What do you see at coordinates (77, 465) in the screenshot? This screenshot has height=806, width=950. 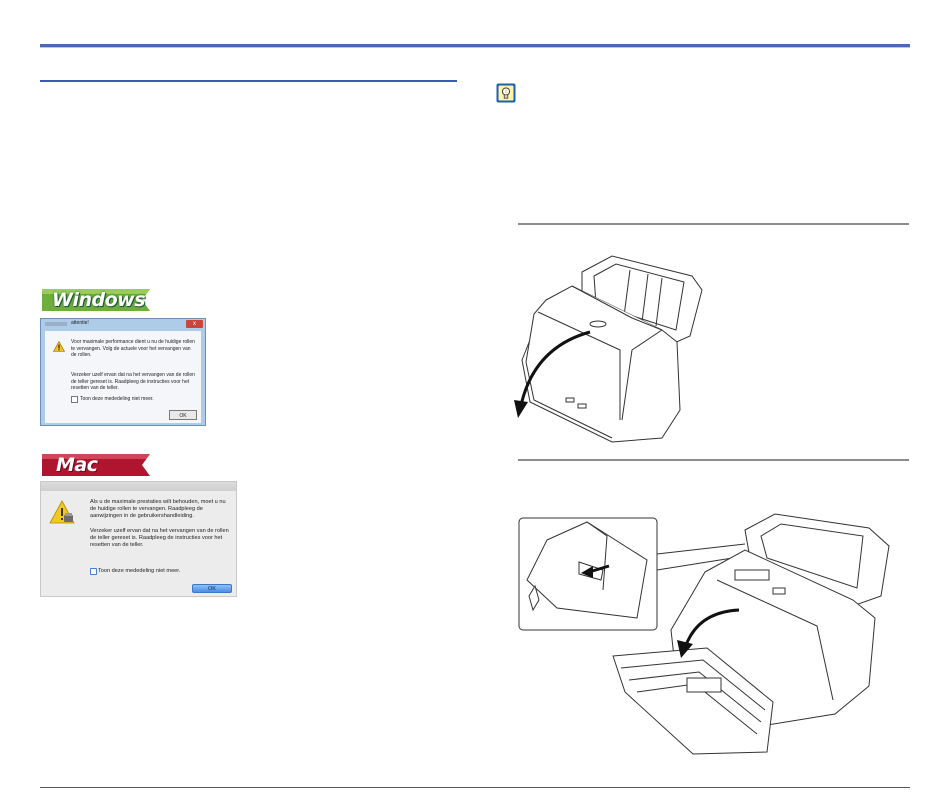 I see `mac-label-text: Mac` at bounding box center [77, 465].